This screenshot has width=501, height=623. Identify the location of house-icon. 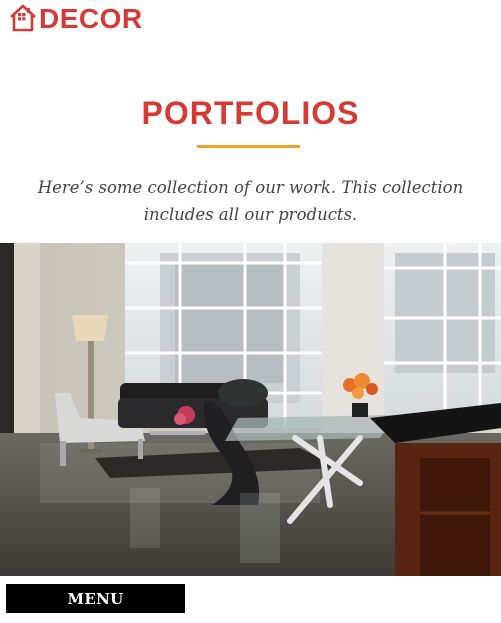
(23, 18).